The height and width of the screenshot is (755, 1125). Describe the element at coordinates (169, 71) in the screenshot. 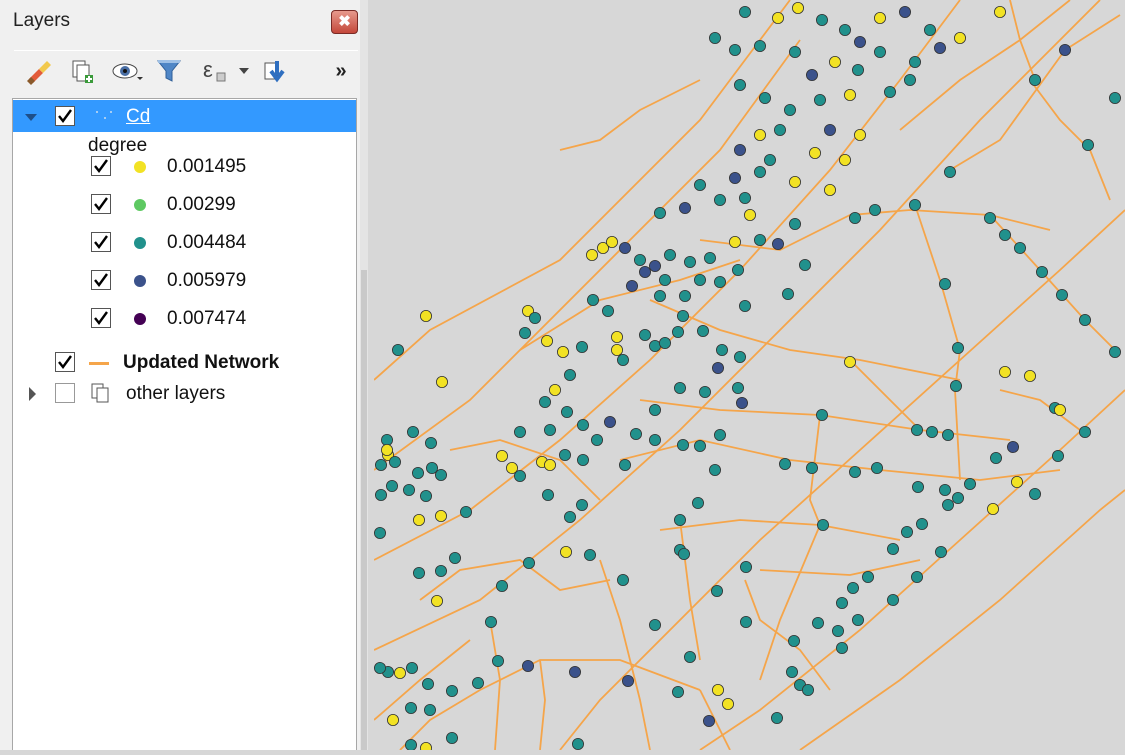

I see `filter-icon` at that location.